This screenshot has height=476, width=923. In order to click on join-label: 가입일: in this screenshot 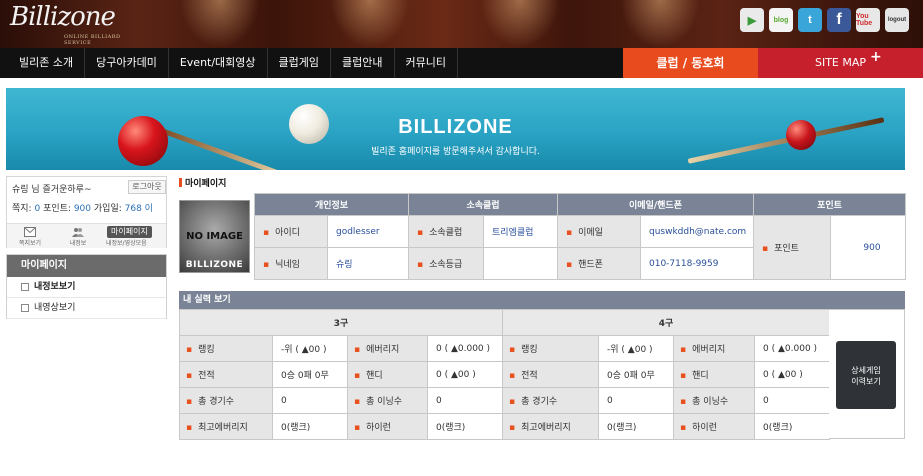, I will do `click(107, 209)`.